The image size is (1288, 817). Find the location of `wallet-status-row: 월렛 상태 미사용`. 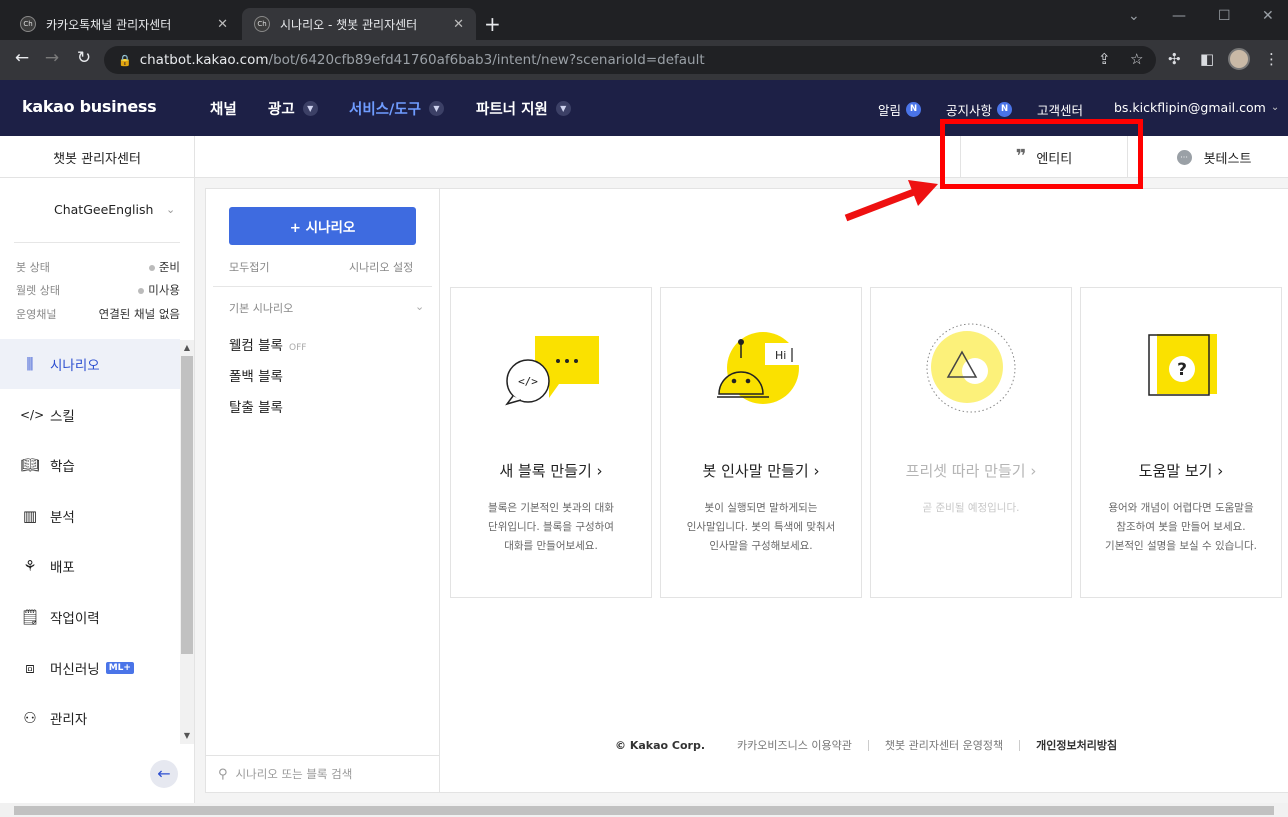

wallet-status-row: 월렛 상태 미사용 is located at coordinates (98, 290).